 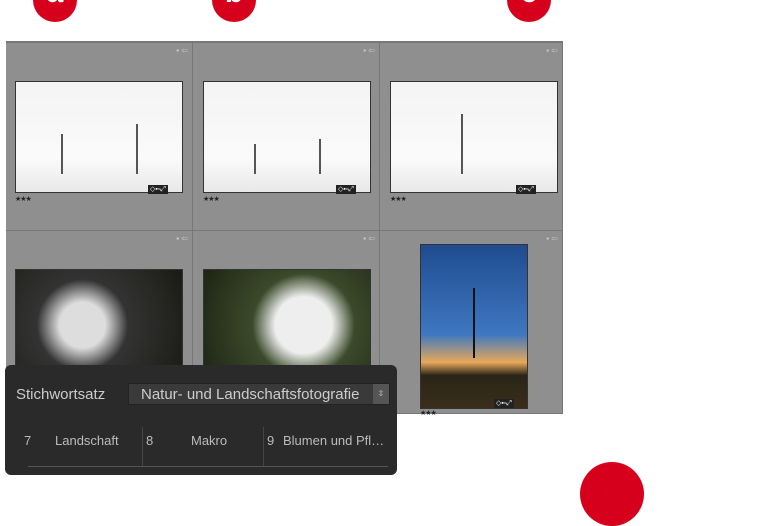 What do you see at coordinates (61, 394) in the screenshot?
I see `keyword-set-label: Stichwortsatz` at bounding box center [61, 394].